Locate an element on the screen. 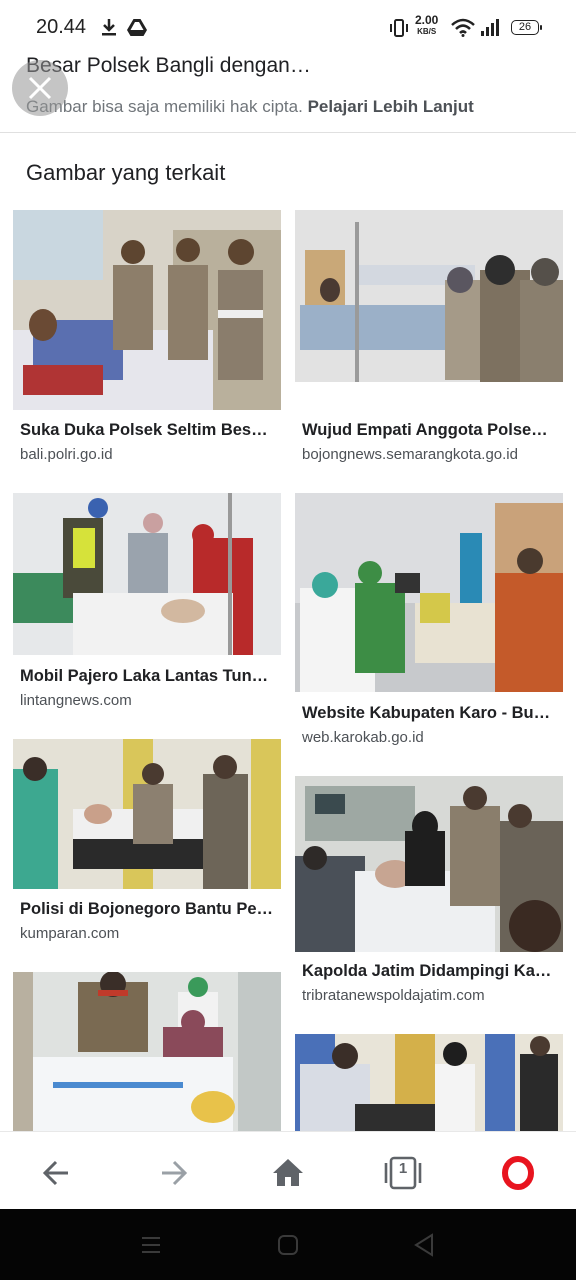 The width and height of the screenshot is (576, 1280). related-image-source: bojongnews.semarangkota.go.id is located at coordinates (410, 454).